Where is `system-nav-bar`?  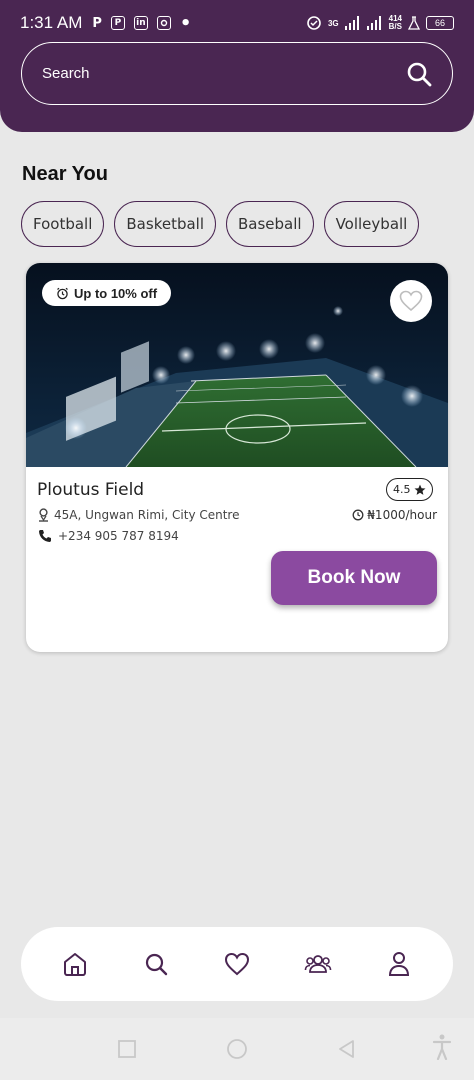
system-nav-bar is located at coordinates (237, 1049).